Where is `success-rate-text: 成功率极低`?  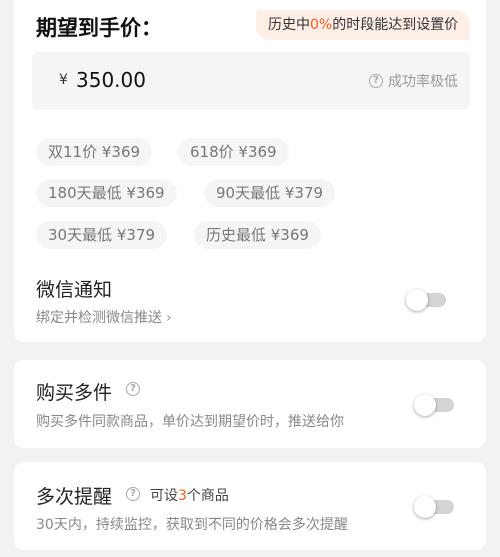 success-rate-text: 成功率极低 is located at coordinates (423, 82).